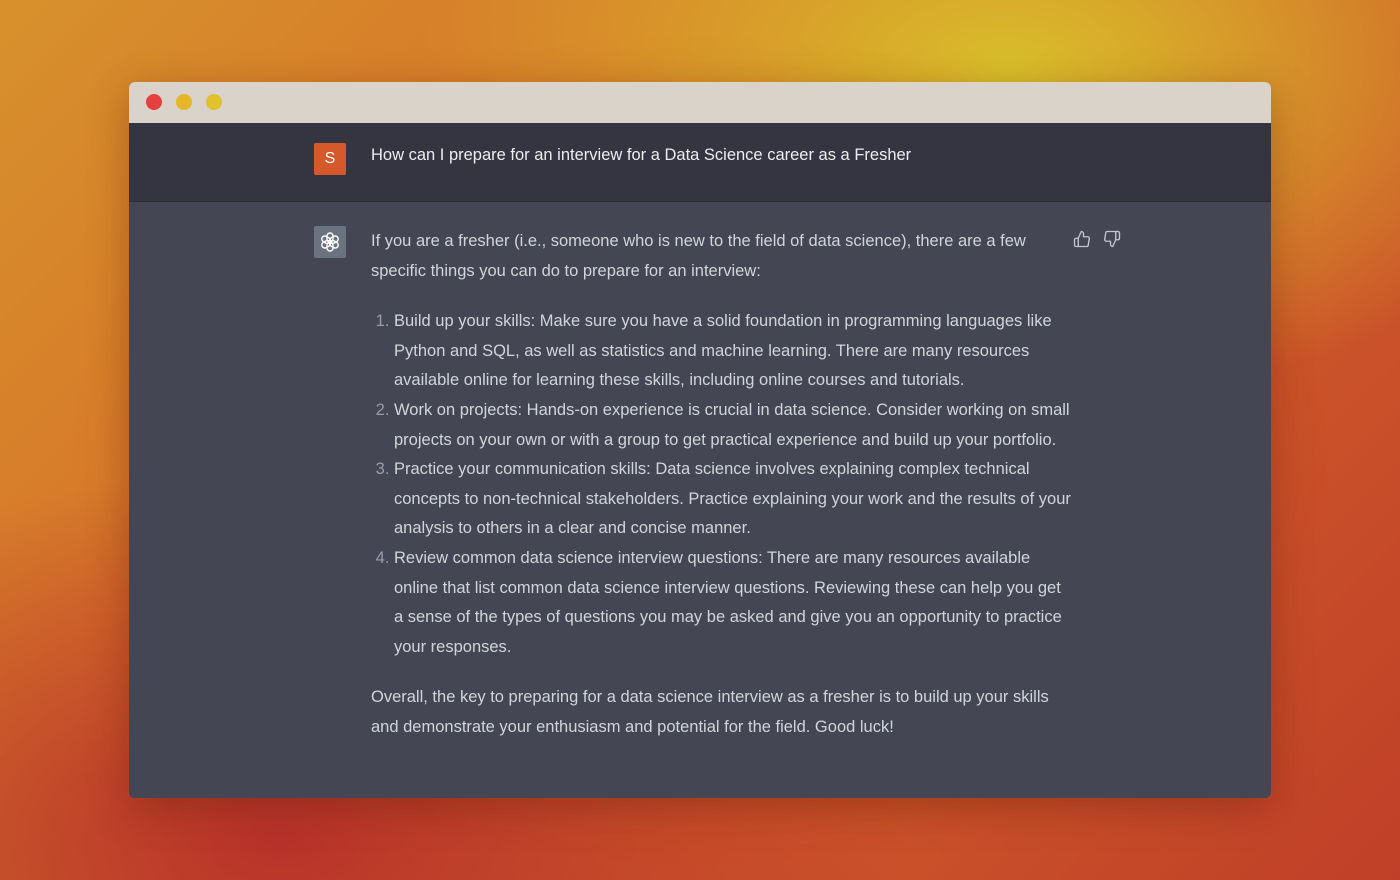 The image size is (1400, 880). I want to click on openai-logo-icon, so click(330, 242).